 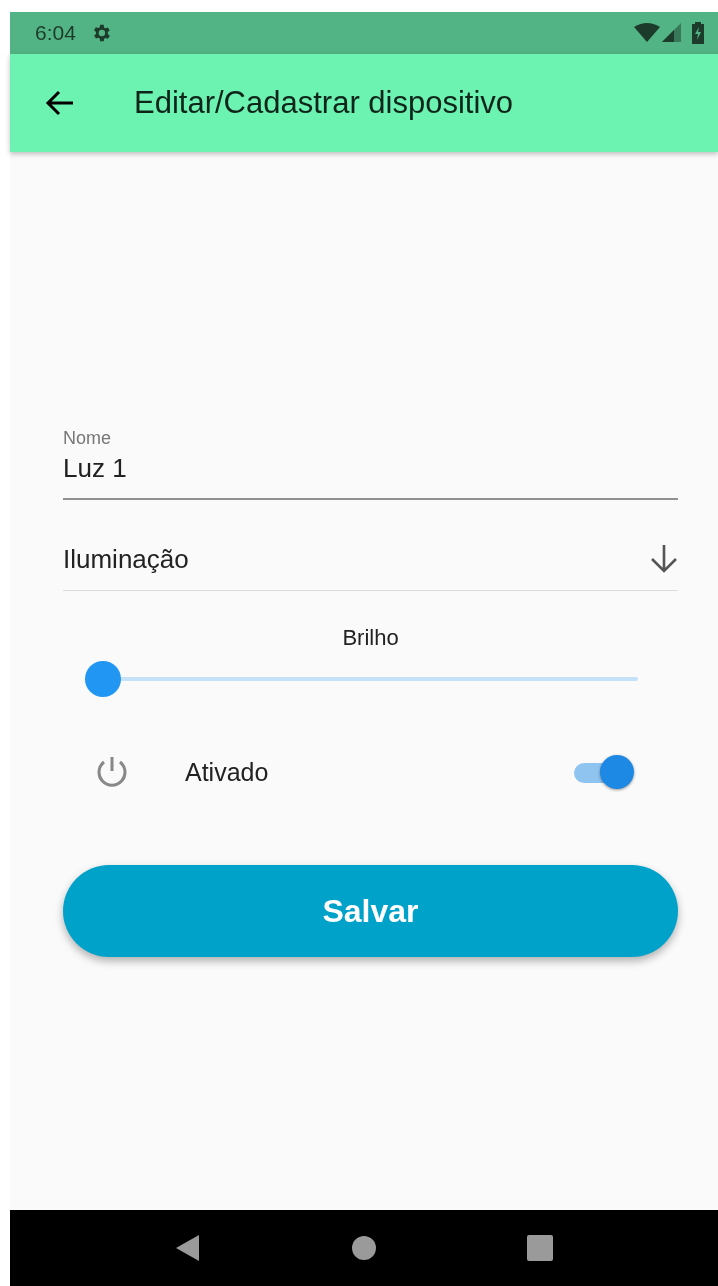 What do you see at coordinates (647, 33) in the screenshot?
I see `wifi-icon` at bounding box center [647, 33].